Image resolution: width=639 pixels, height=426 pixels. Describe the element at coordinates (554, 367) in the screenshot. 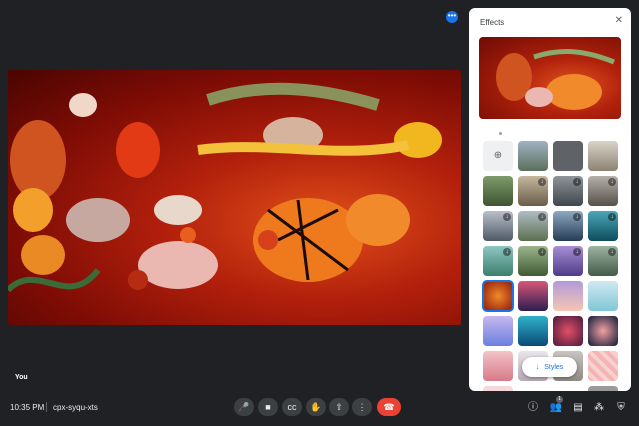

I see `styles-label: Styles` at that location.